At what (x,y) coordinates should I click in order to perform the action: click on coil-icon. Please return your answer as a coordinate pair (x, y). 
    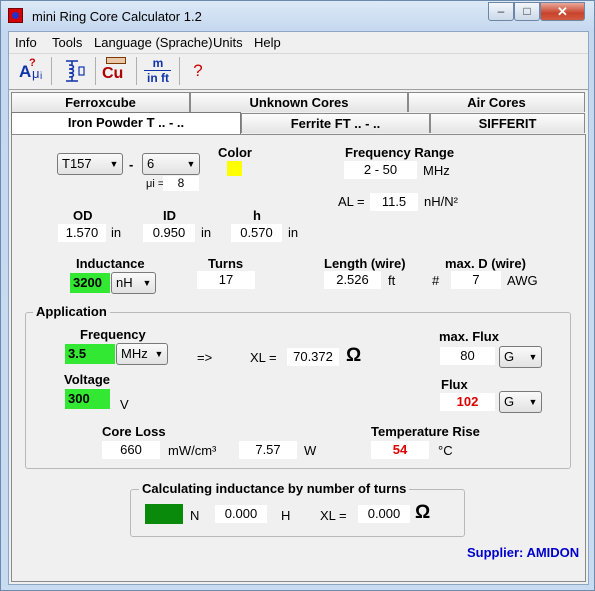
    Looking at the image, I should click on (75, 71).